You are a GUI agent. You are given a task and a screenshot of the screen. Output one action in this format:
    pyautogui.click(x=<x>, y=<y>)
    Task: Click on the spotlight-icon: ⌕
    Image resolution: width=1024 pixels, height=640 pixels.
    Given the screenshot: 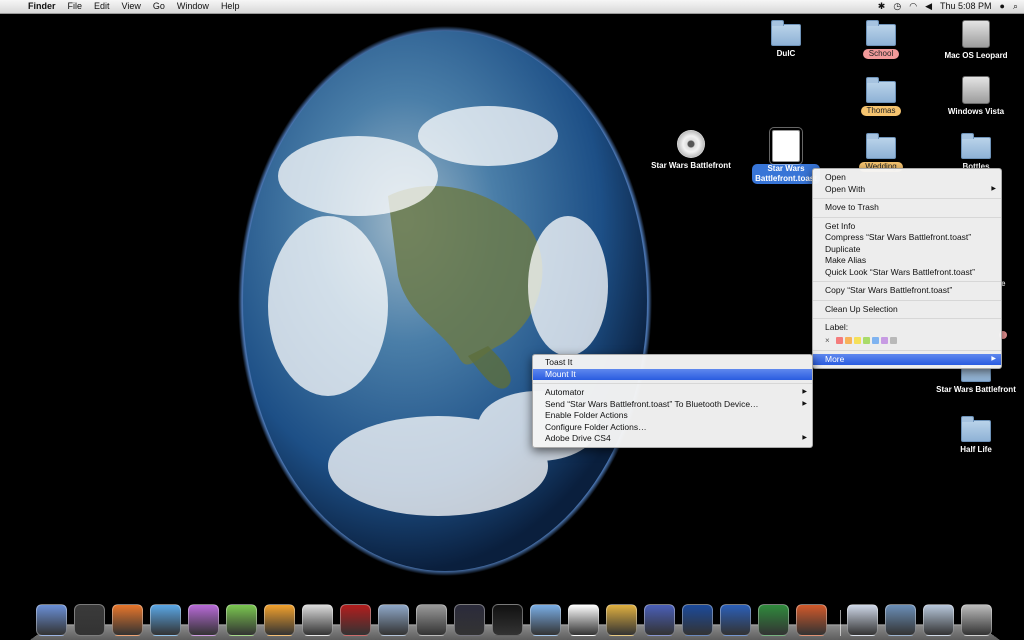 What is the action you would take?
    pyautogui.click(x=1015, y=6)
    